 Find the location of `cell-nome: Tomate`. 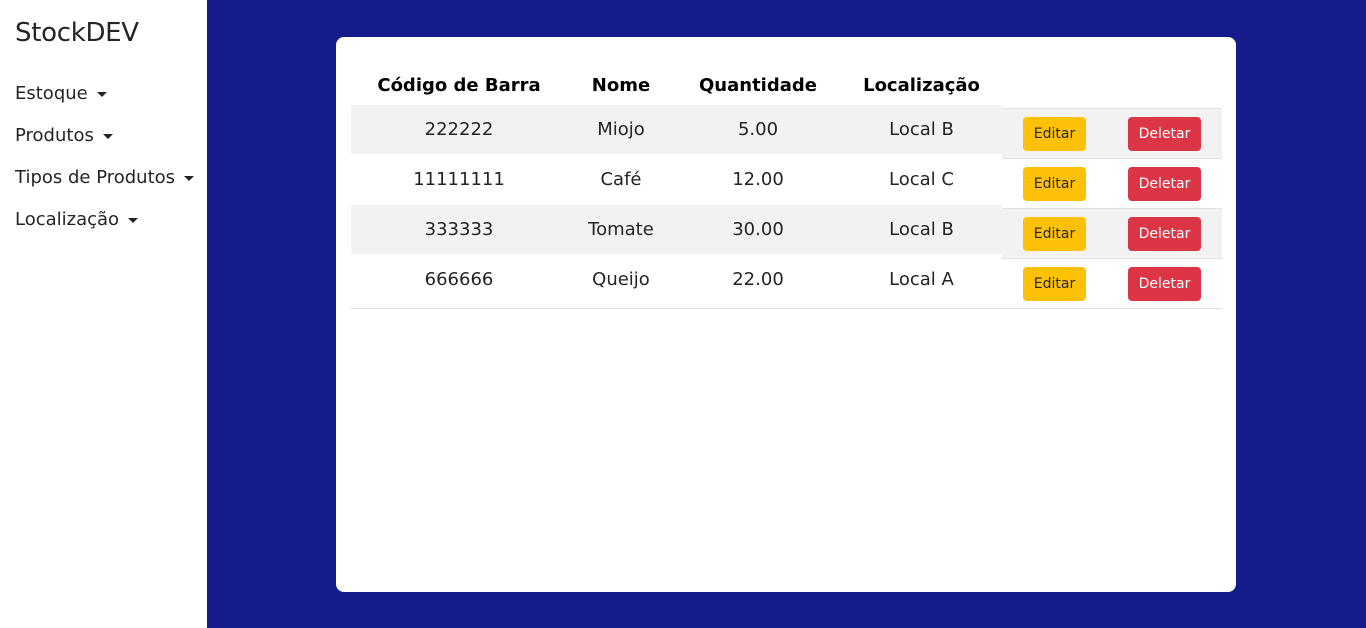

cell-nome: Tomate is located at coordinates (621, 229).